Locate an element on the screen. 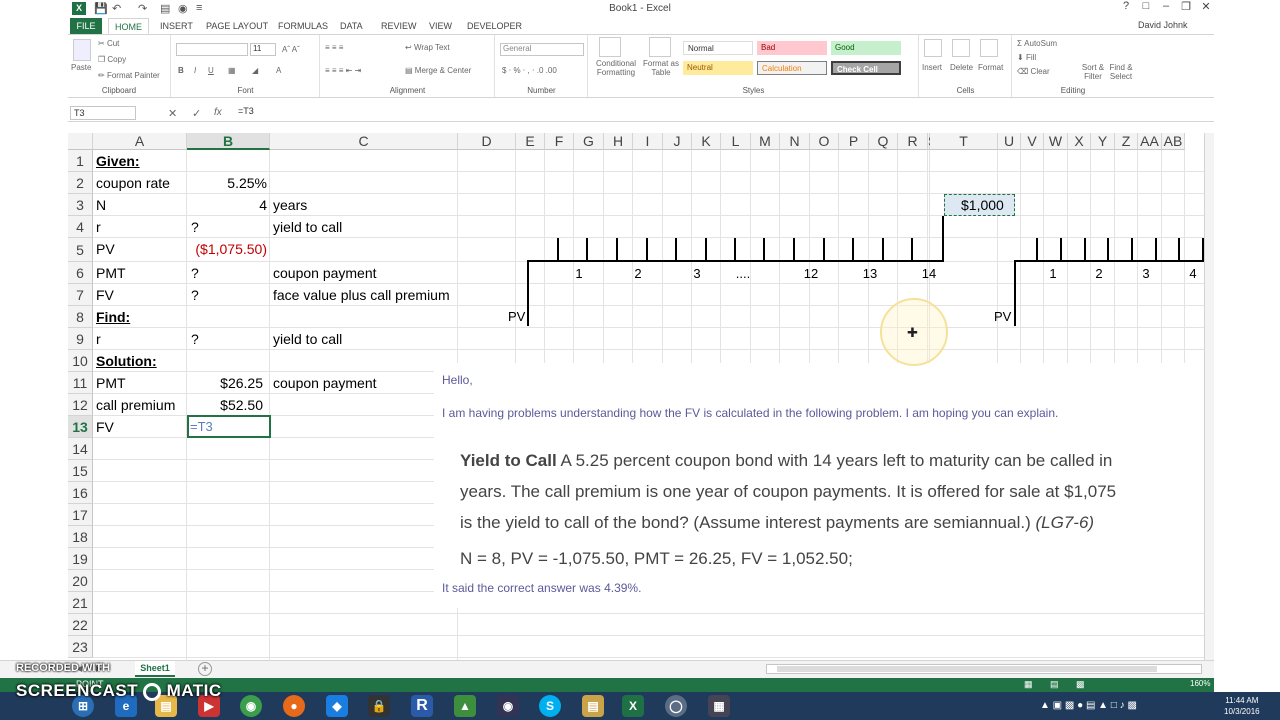 The image size is (1280, 720). column-header-f: F is located at coordinates (559, 141).